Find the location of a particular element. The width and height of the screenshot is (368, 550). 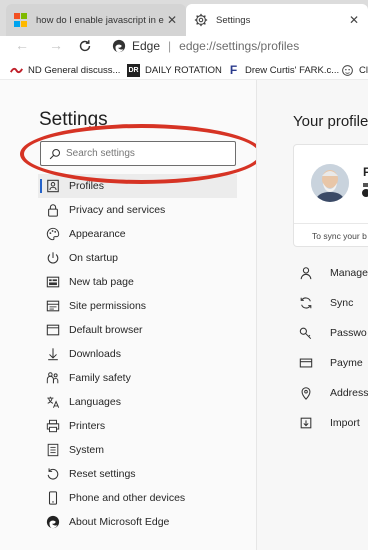

sidebar-item-phone-devices: Phone and other devices is located at coordinates (137, 498).